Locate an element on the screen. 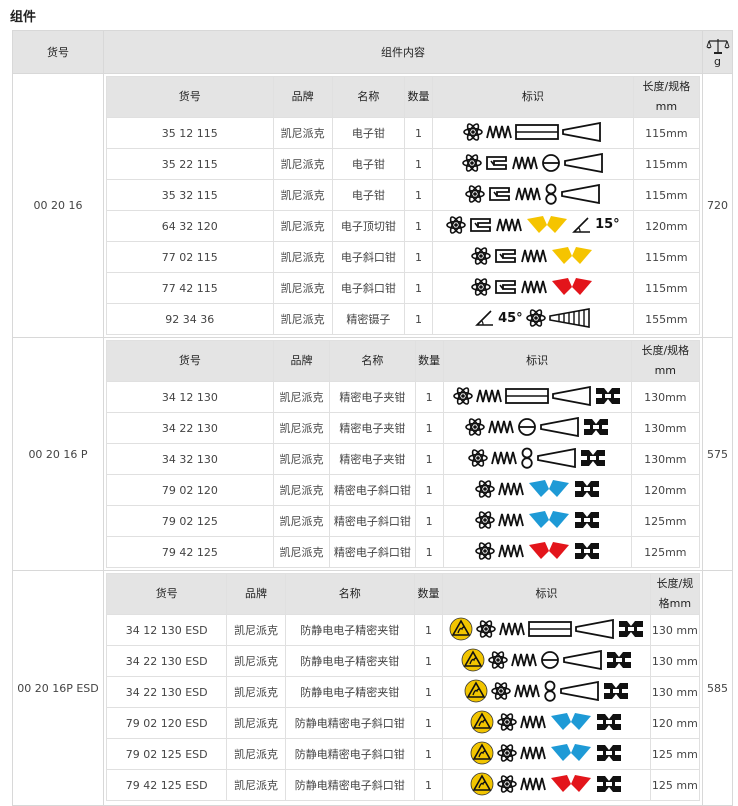 This screenshot has height=806, width=738. kit-sku: 00 20 16P ESD is located at coordinates (58, 688).